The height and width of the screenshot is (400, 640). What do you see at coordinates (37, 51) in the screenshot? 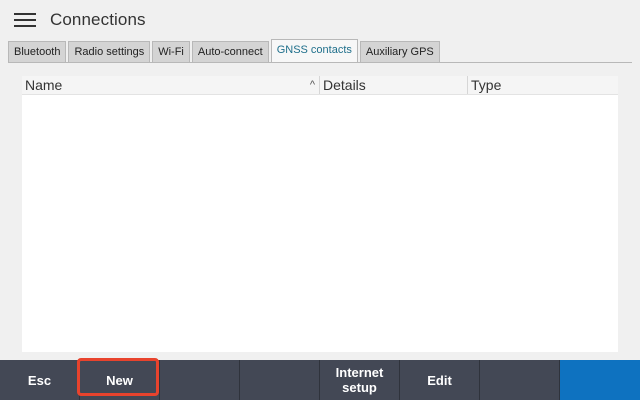
I see `tab-bluetooth: Bluetooth` at bounding box center [37, 51].